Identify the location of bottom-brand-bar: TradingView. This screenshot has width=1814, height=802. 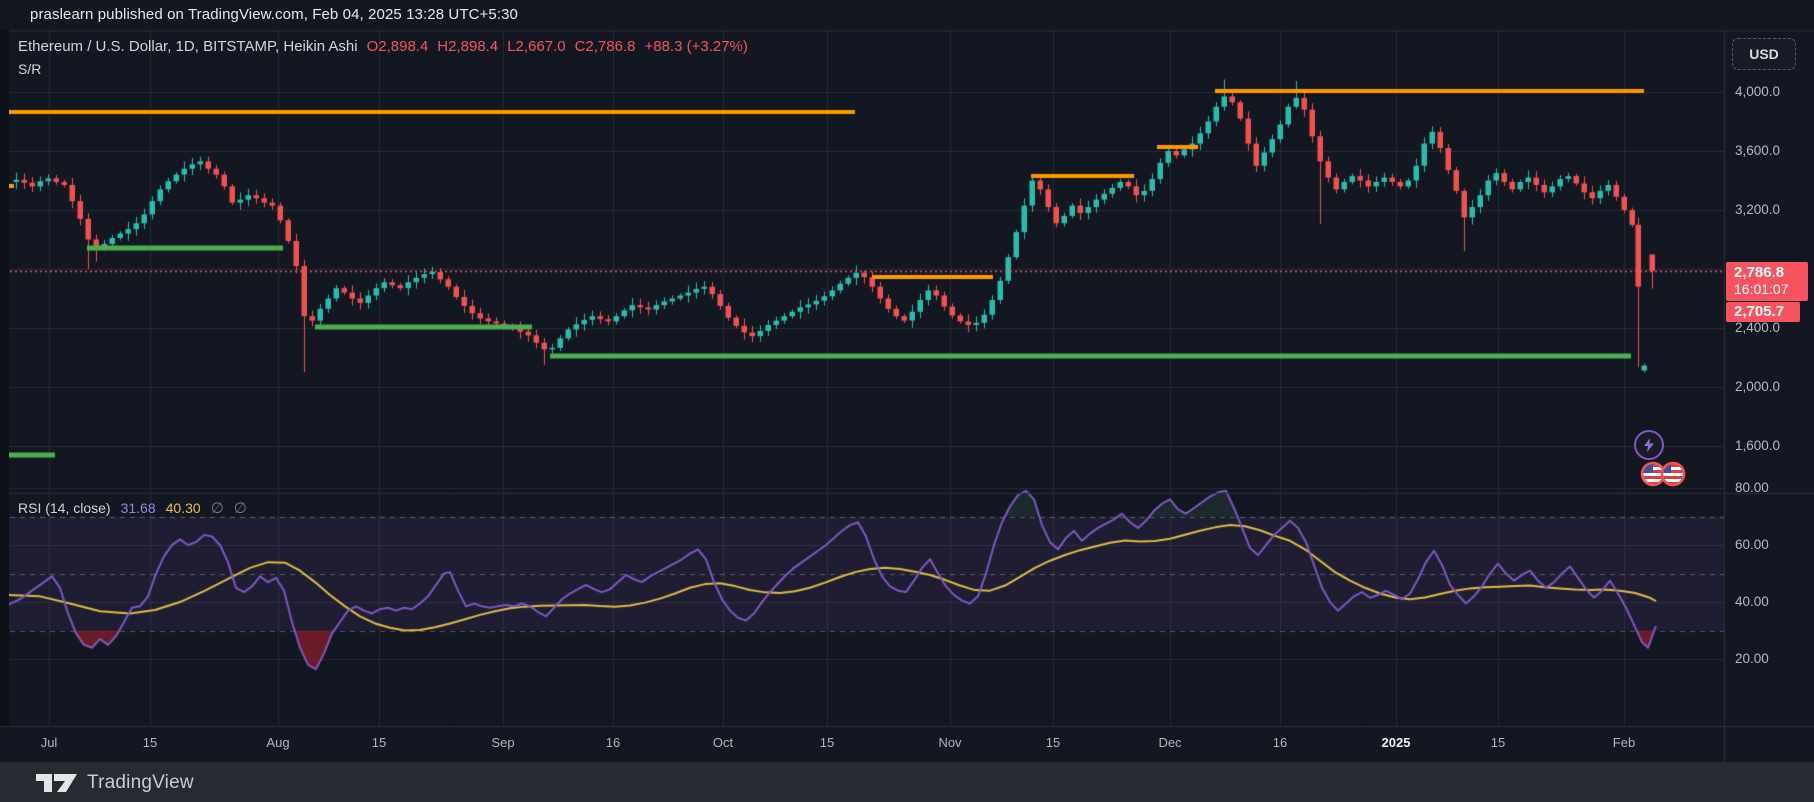
(907, 782).